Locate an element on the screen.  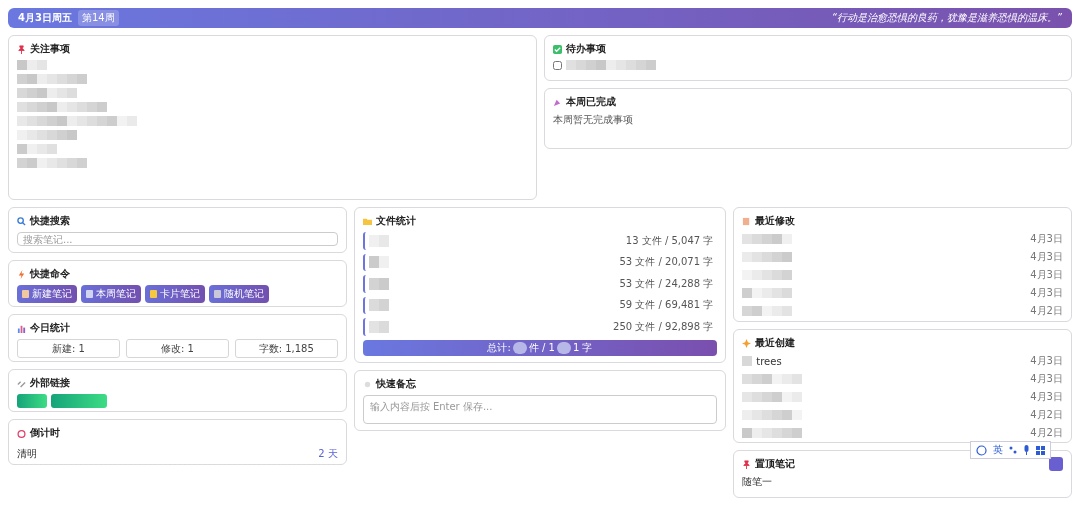
card-title: 本周已完成 is located at coordinates (590, 102).